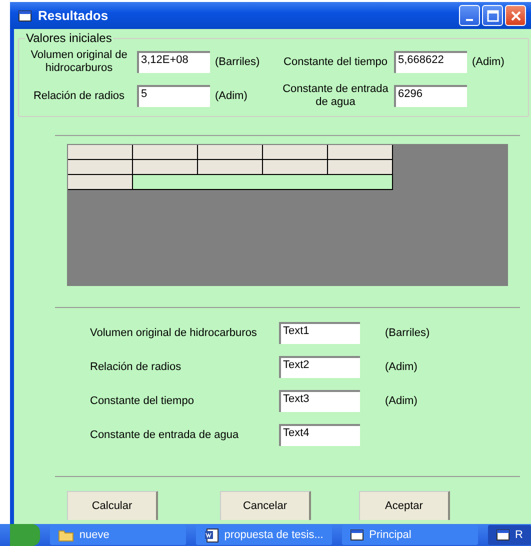 The height and width of the screenshot is (546, 531). Describe the element at coordinates (430, 96) in the screenshot. I see `input-field: 6296` at that location.